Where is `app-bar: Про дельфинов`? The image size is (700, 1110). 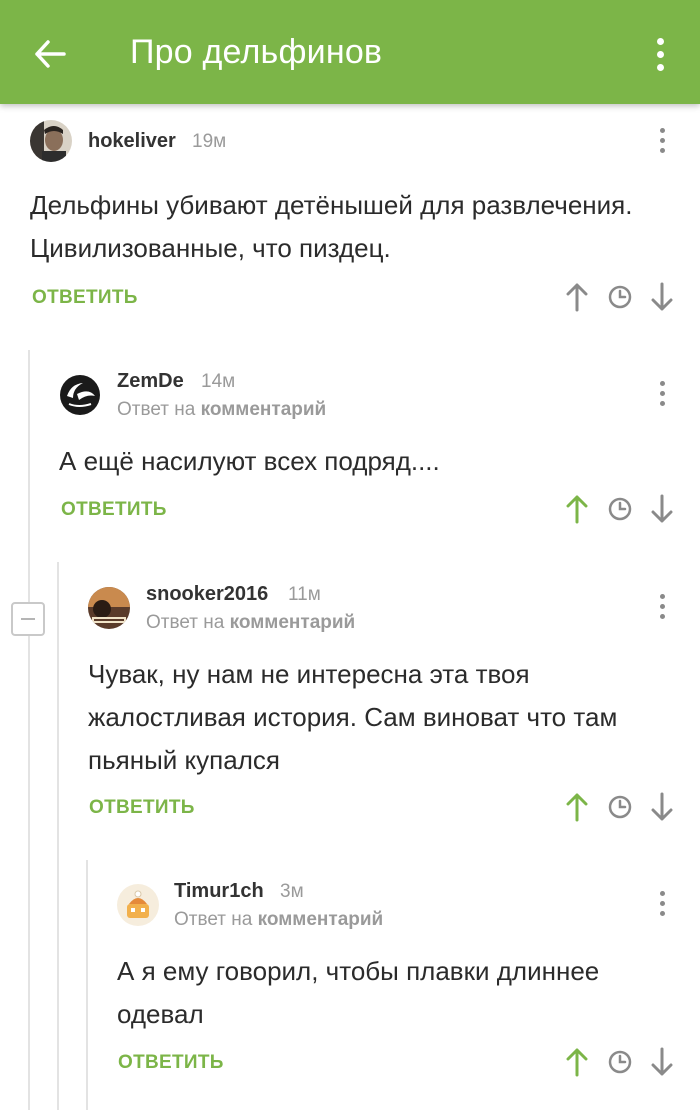
app-bar: Про дельфинов is located at coordinates (350, 52).